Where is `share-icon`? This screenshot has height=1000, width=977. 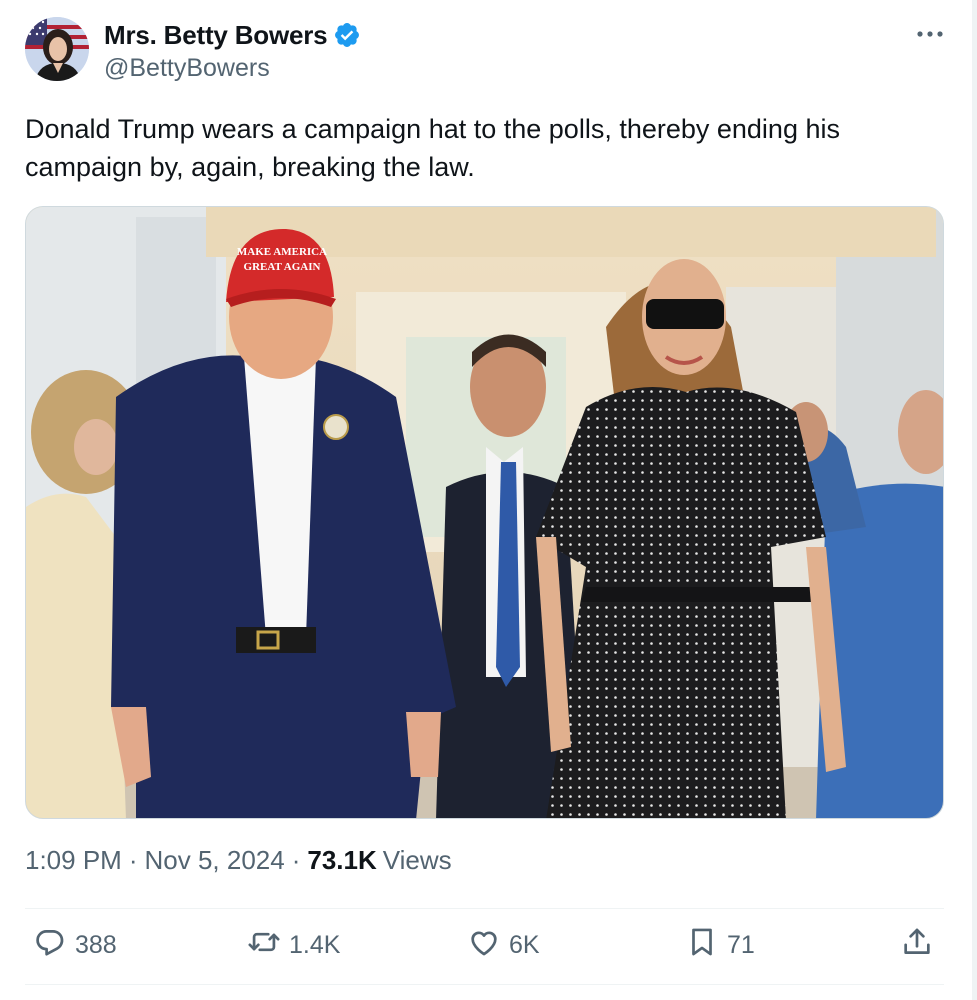
share-icon is located at coordinates (917, 945).